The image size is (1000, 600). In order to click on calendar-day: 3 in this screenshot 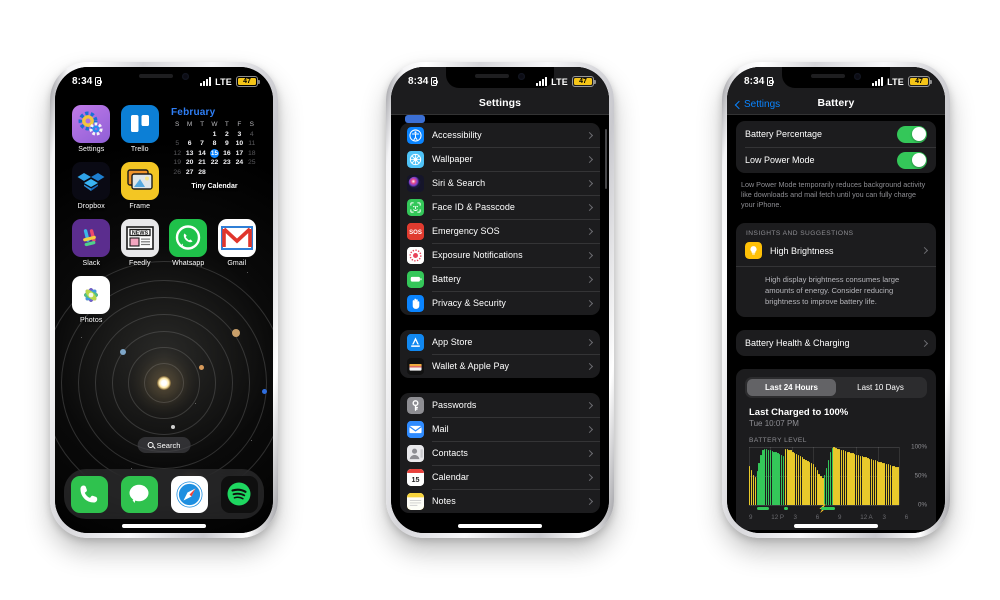, I will do `click(239, 135)`.